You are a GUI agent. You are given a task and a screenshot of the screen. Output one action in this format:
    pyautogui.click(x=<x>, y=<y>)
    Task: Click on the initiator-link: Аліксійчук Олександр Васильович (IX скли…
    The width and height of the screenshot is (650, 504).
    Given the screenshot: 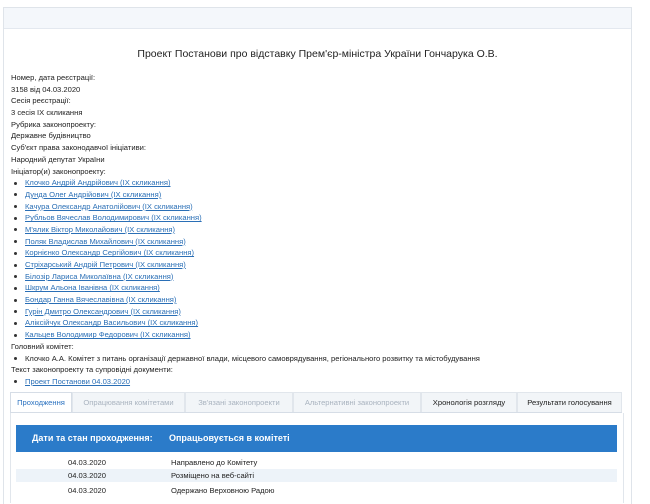 What is the action you would take?
    pyautogui.click(x=111, y=322)
    